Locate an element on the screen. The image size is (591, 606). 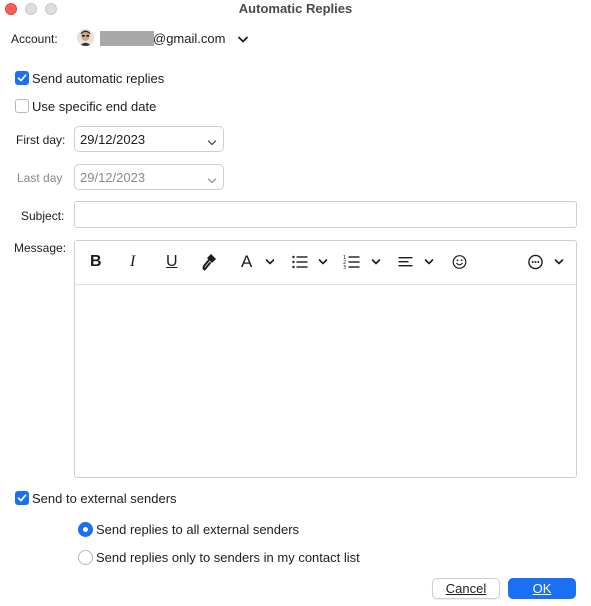
numbered-list-icon: 1 2 3 is located at coordinates (363, 262).